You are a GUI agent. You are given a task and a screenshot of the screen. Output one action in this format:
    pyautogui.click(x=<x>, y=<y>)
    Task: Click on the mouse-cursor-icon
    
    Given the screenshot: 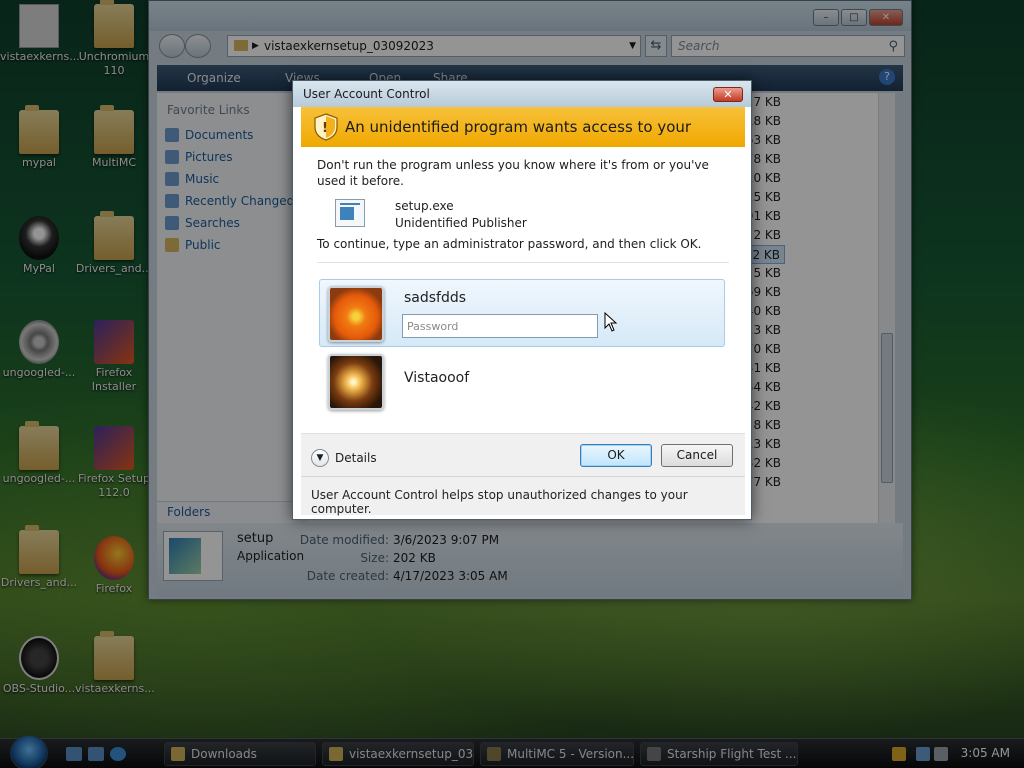 What is the action you would take?
    pyautogui.click(x=611, y=322)
    